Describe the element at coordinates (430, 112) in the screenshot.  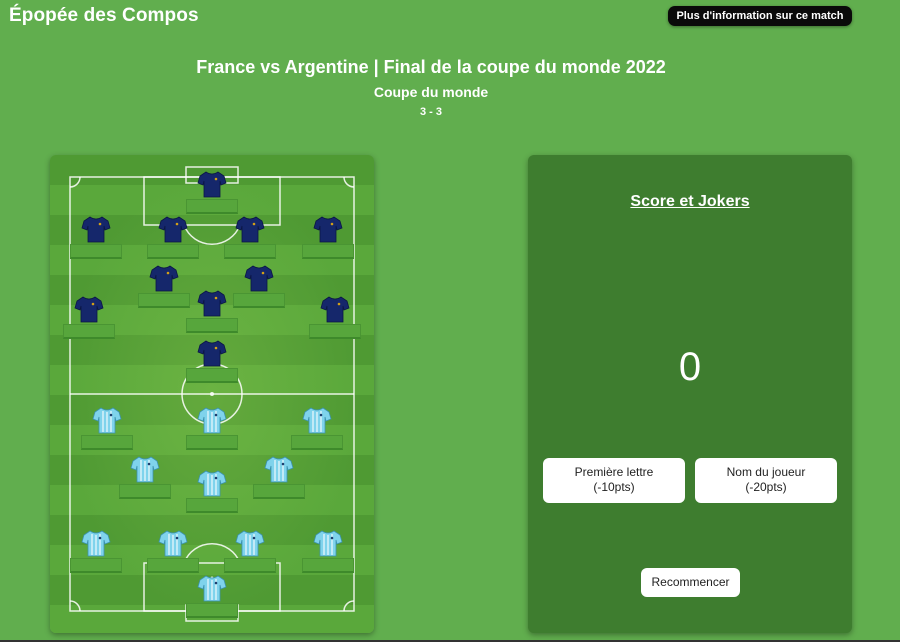
I see `match-score: 3 - 3` at that location.